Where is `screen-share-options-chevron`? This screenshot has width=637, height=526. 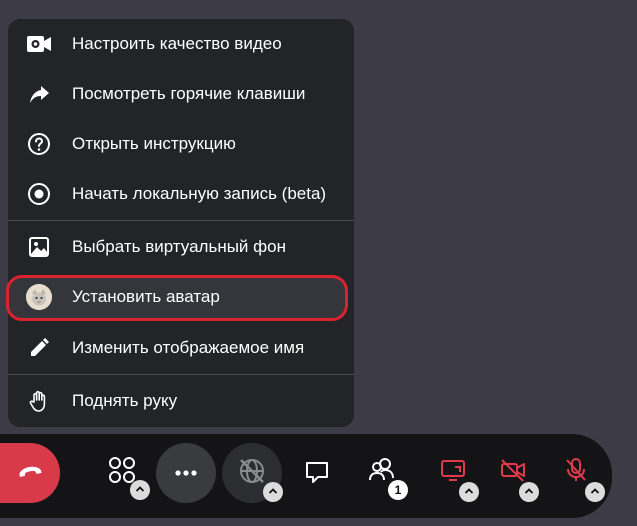
screen-share-options-chevron is located at coordinates (469, 492).